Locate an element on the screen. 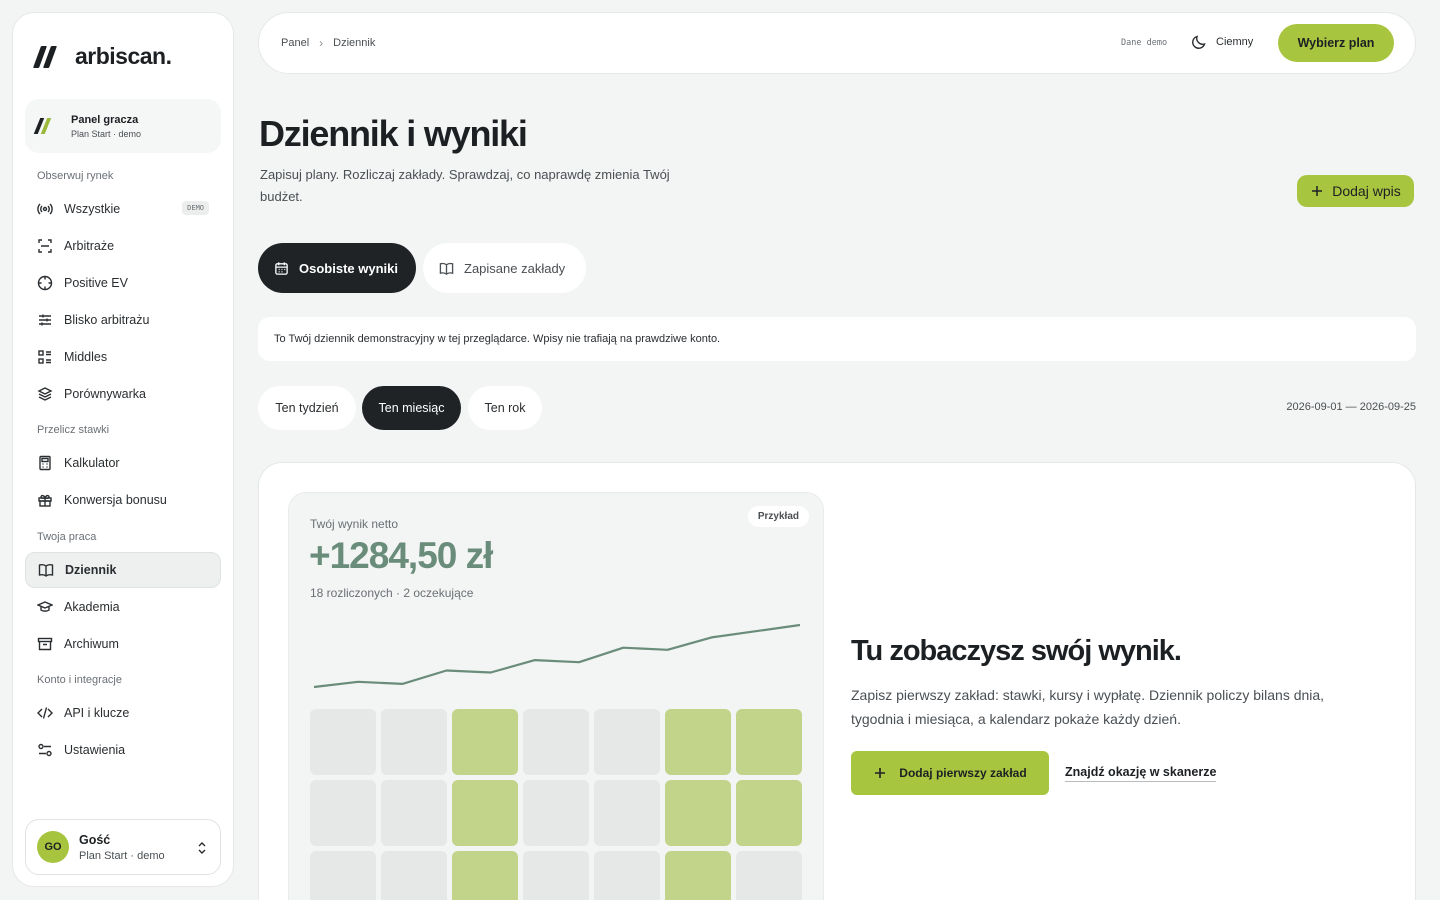 Image resolution: width=1440 pixels, height=900 pixels. example-badge: Przykład is located at coordinates (778, 516).